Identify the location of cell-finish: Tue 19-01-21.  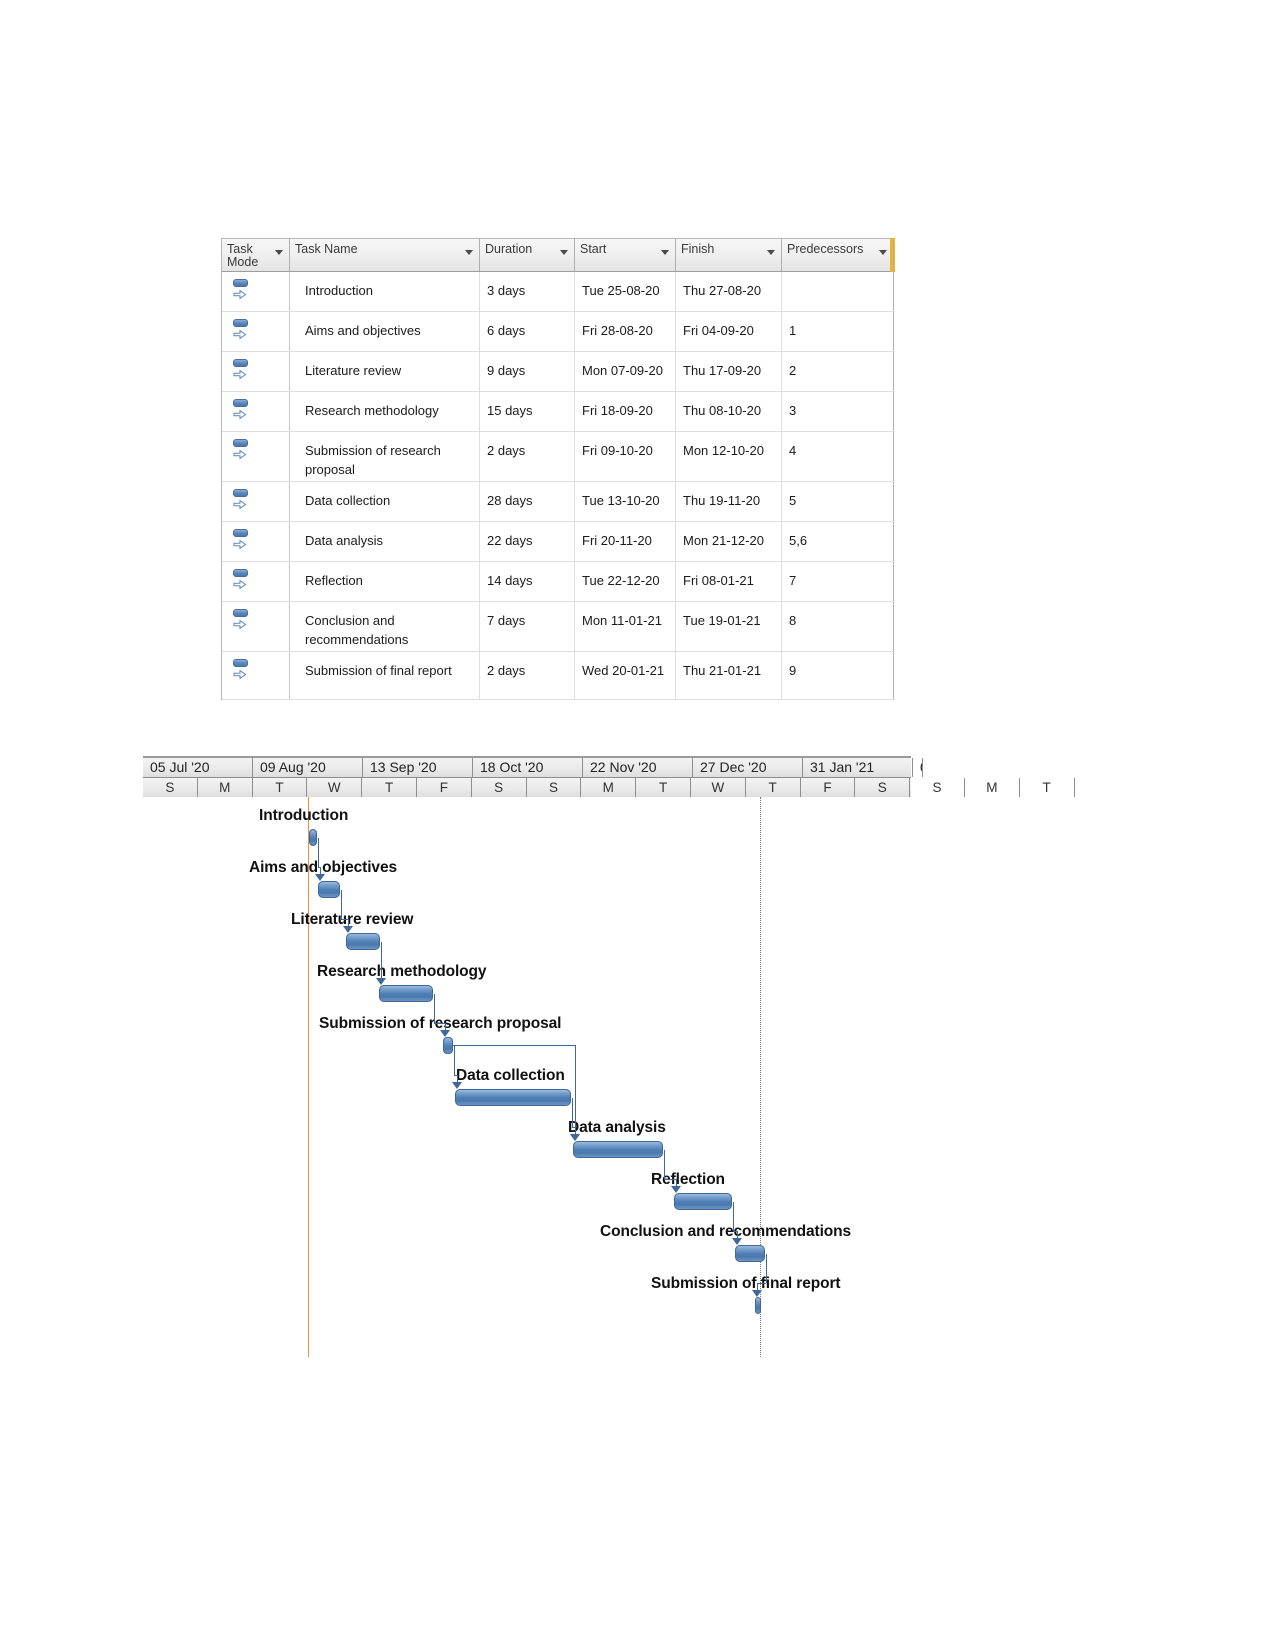
(729, 626).